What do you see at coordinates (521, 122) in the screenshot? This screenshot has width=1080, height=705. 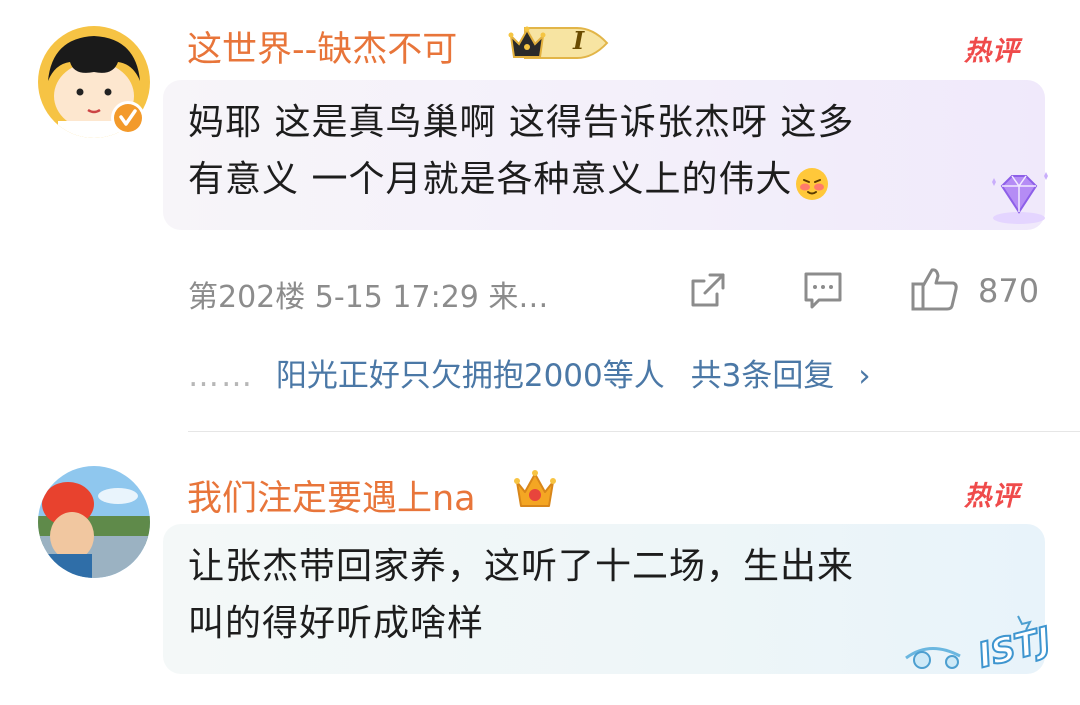 I see `comment-line: 妈耶 这是真鸟巢啊 这得告诉张杰呀 这多` at bounding box center [521, 122].